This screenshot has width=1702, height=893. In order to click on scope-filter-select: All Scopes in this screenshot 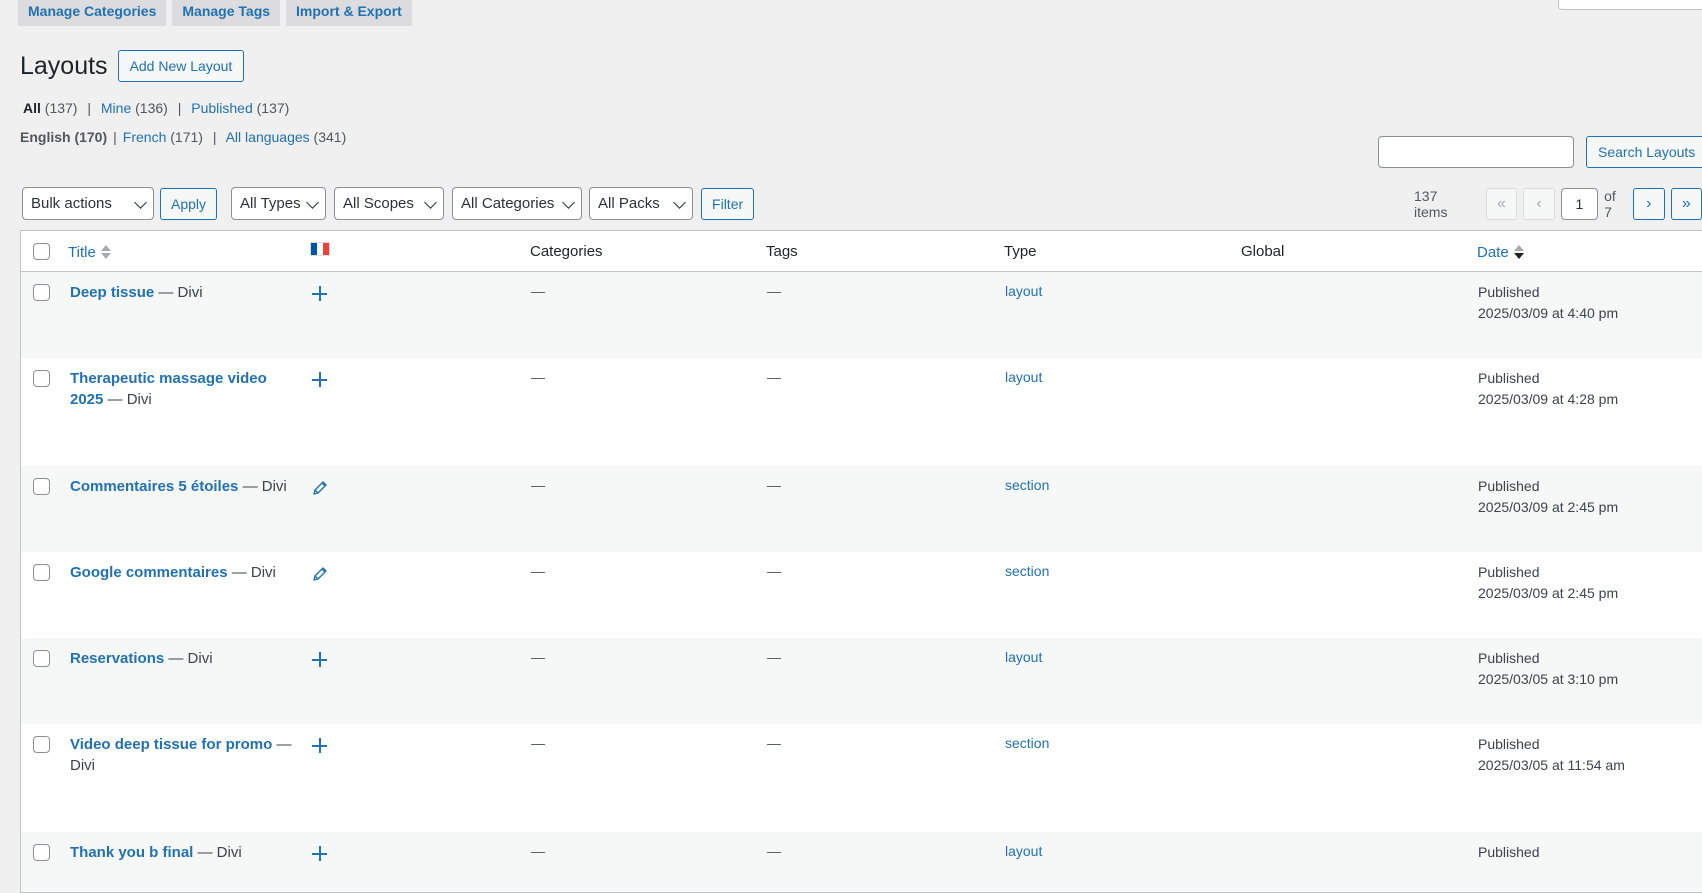, I will do `click(389, 203)`.